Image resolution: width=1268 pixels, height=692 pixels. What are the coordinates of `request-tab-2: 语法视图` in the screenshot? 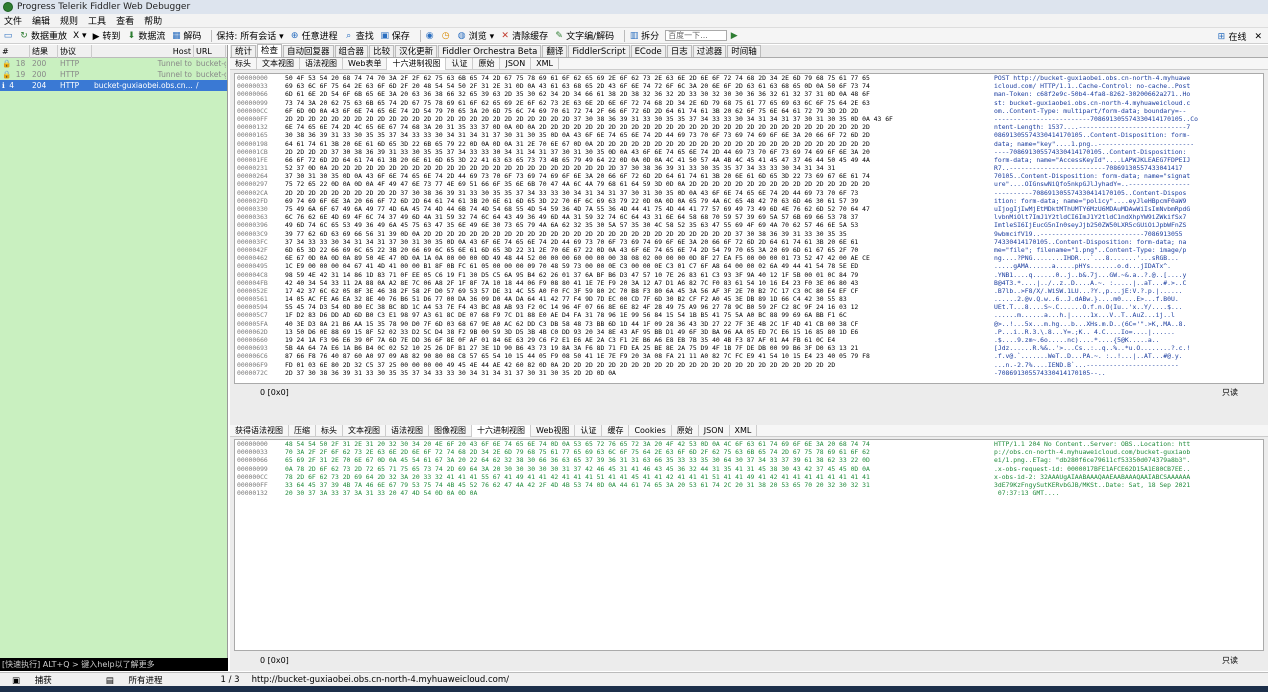 It's located at (321, 63).